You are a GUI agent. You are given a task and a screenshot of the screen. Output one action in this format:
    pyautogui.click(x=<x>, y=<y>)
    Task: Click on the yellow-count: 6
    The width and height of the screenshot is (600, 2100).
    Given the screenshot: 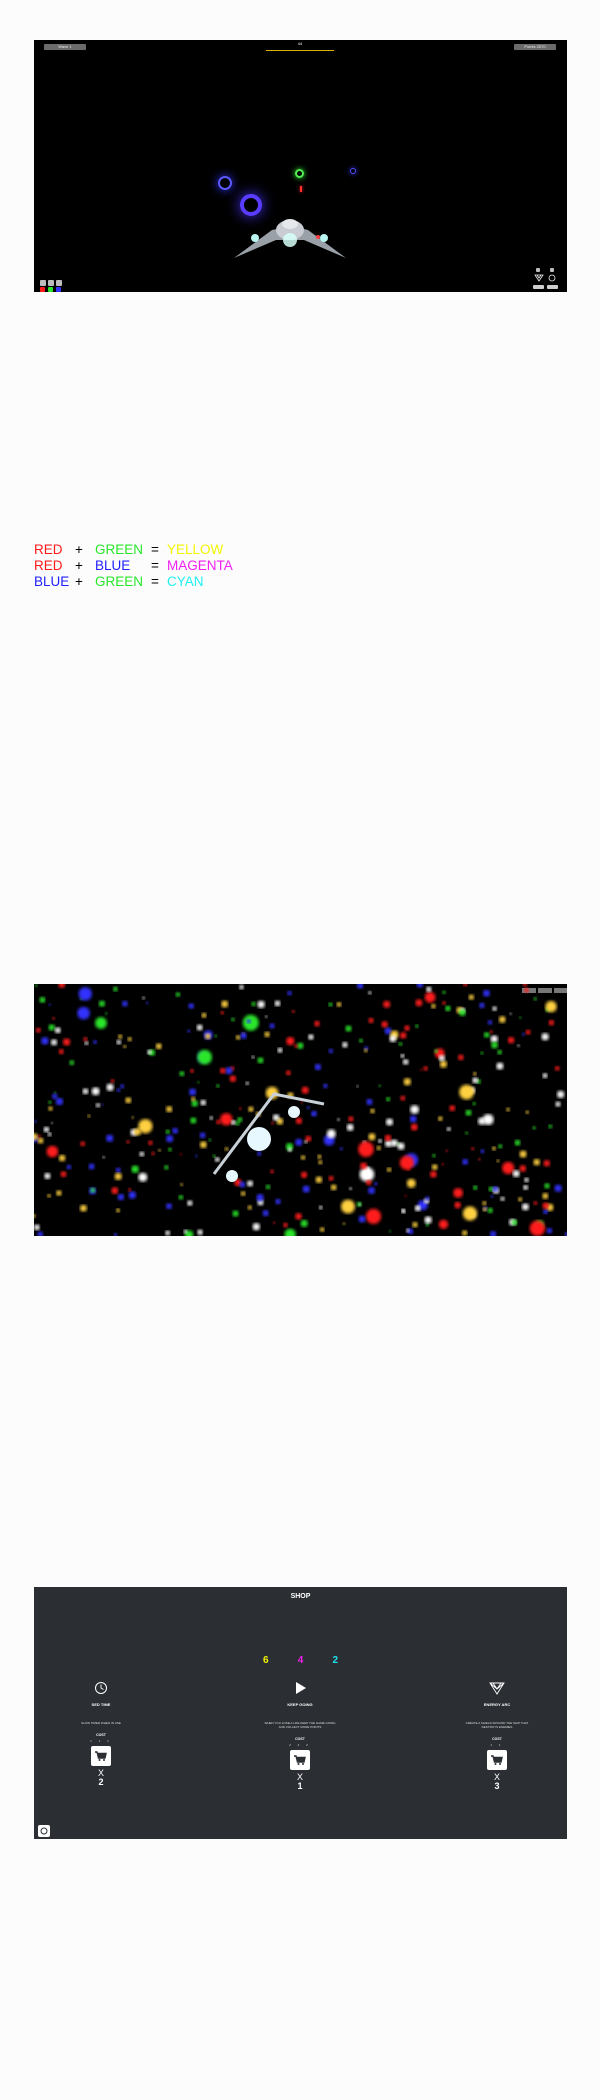 What is the action you would take?
    pyautogui.click(x=266, y=1660)
    